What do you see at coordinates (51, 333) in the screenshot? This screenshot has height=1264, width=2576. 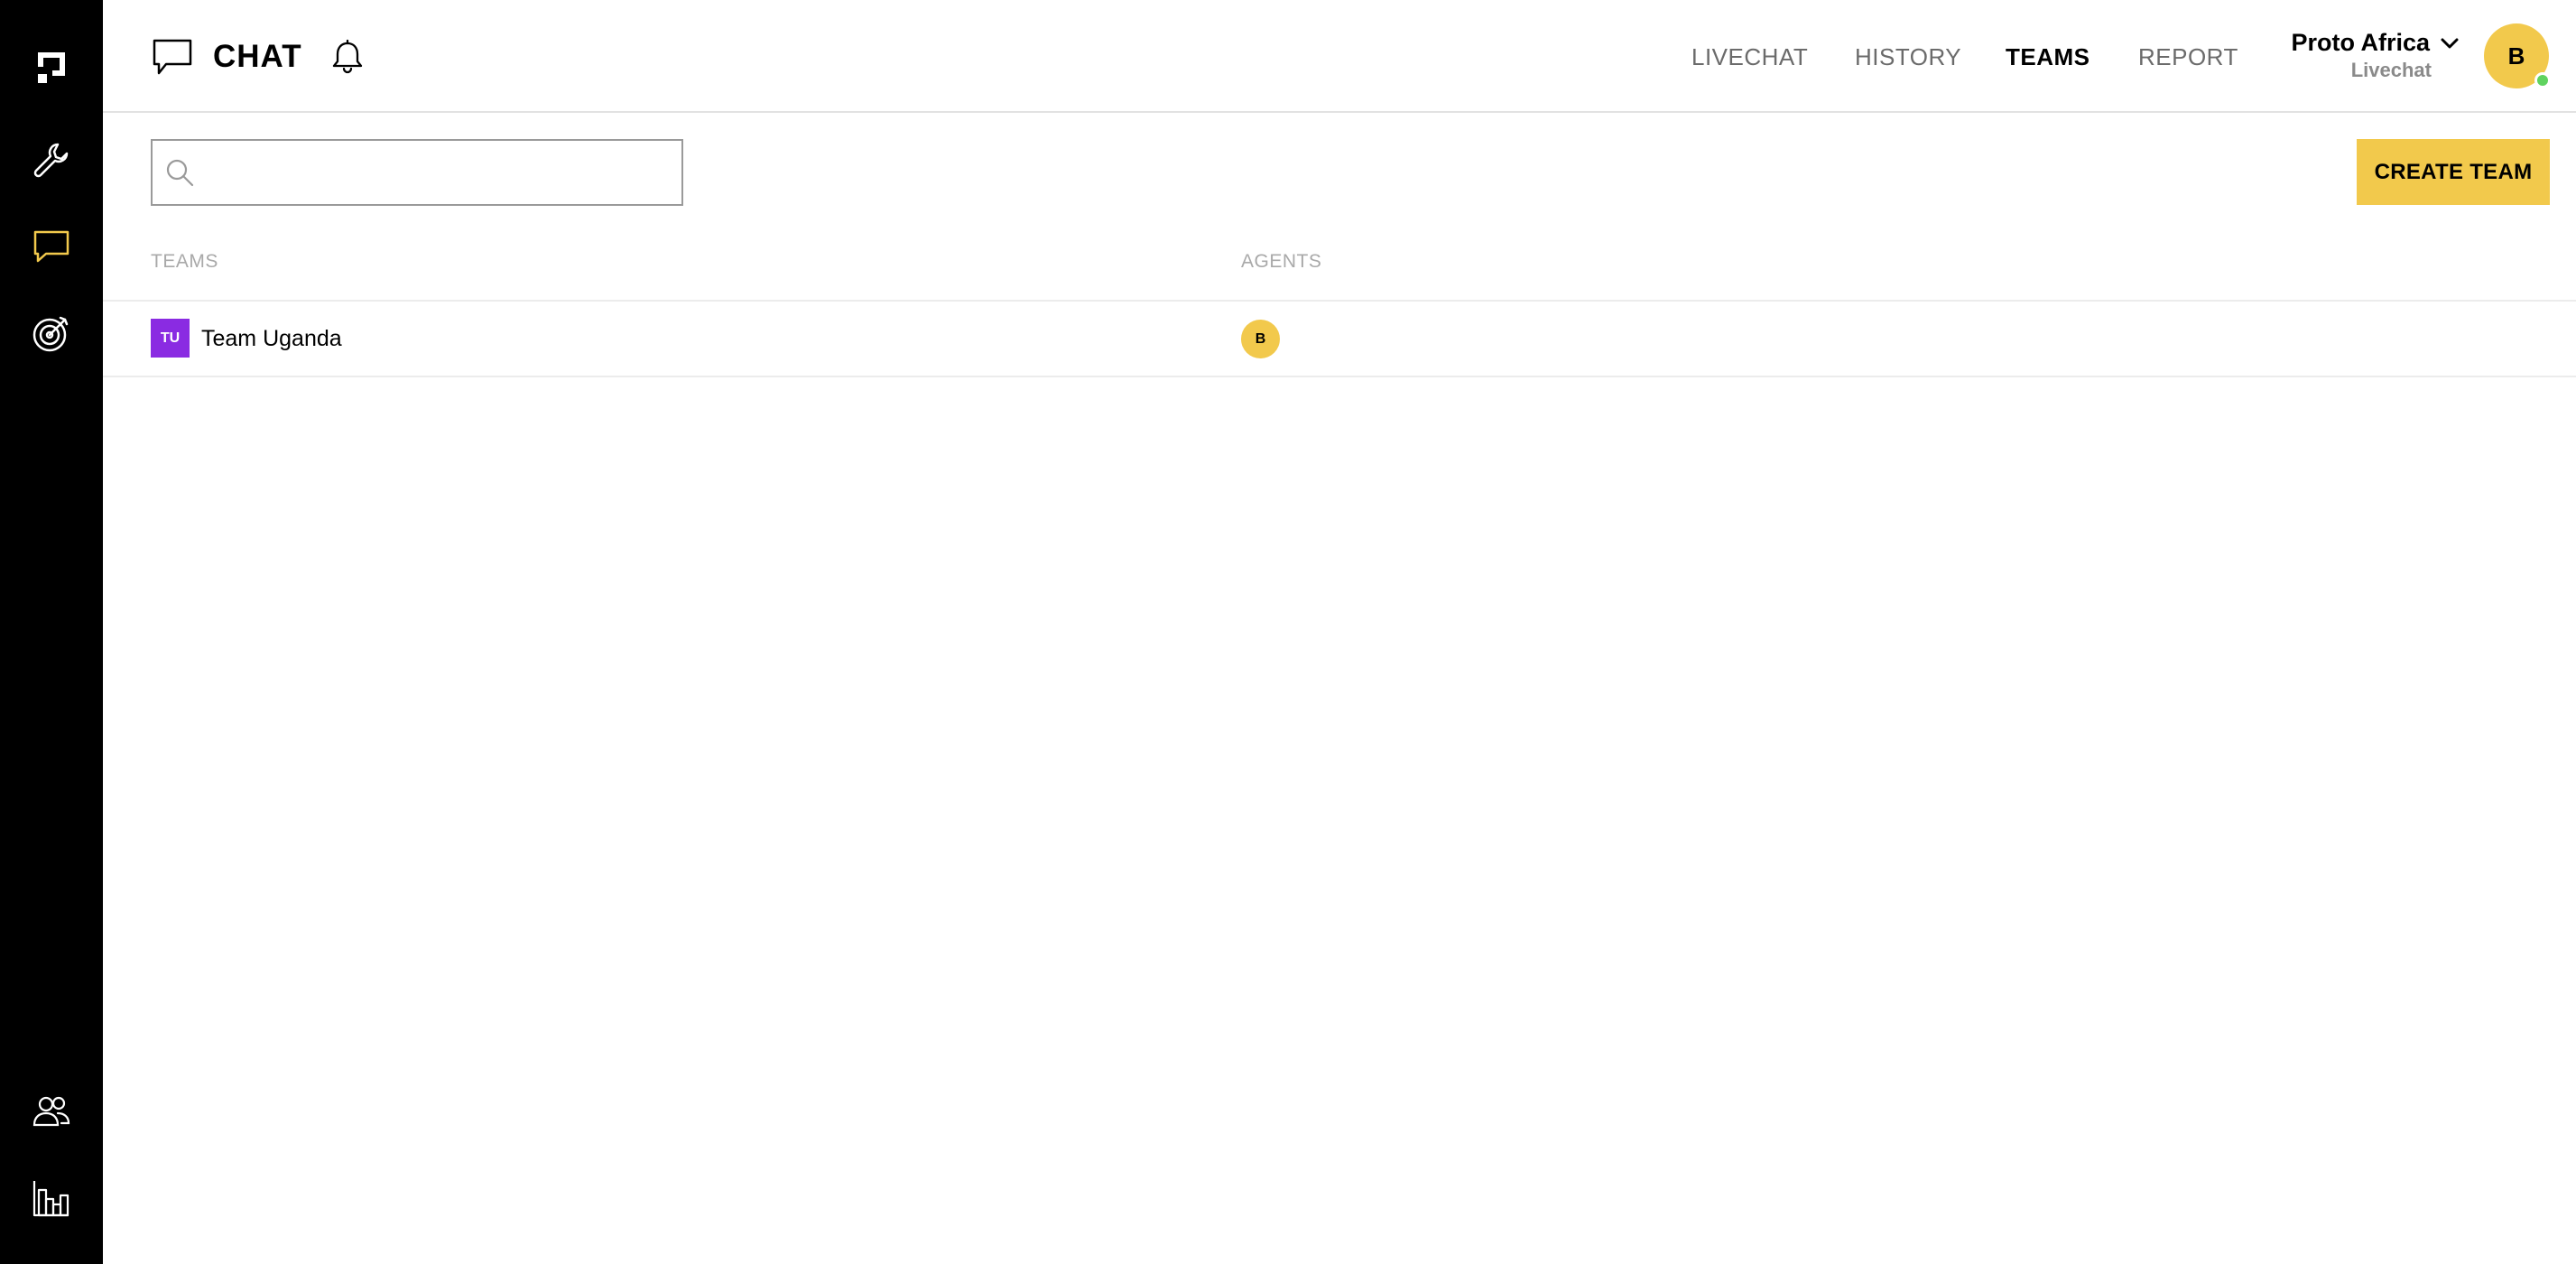 I see `target-icon` at bounding box center [51, 333].